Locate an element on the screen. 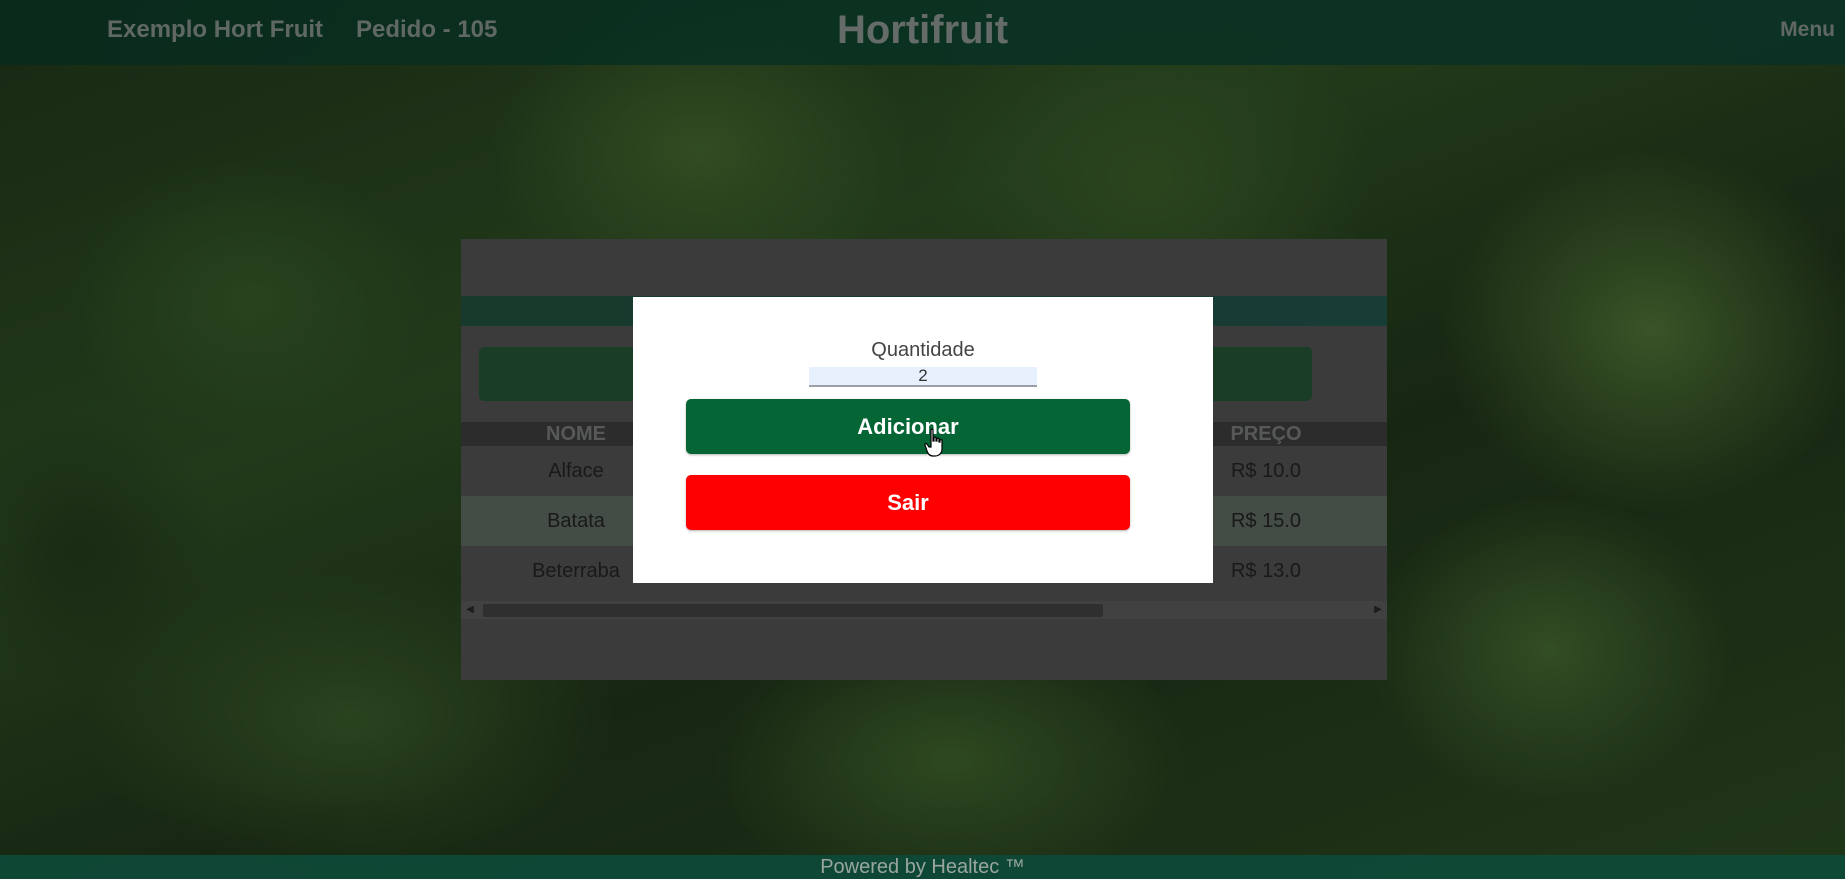 The height and width of the screenshot is (879, 1845). quantity-modal: Quantidade Adicionar Sair is located at coordinates (923, 440).